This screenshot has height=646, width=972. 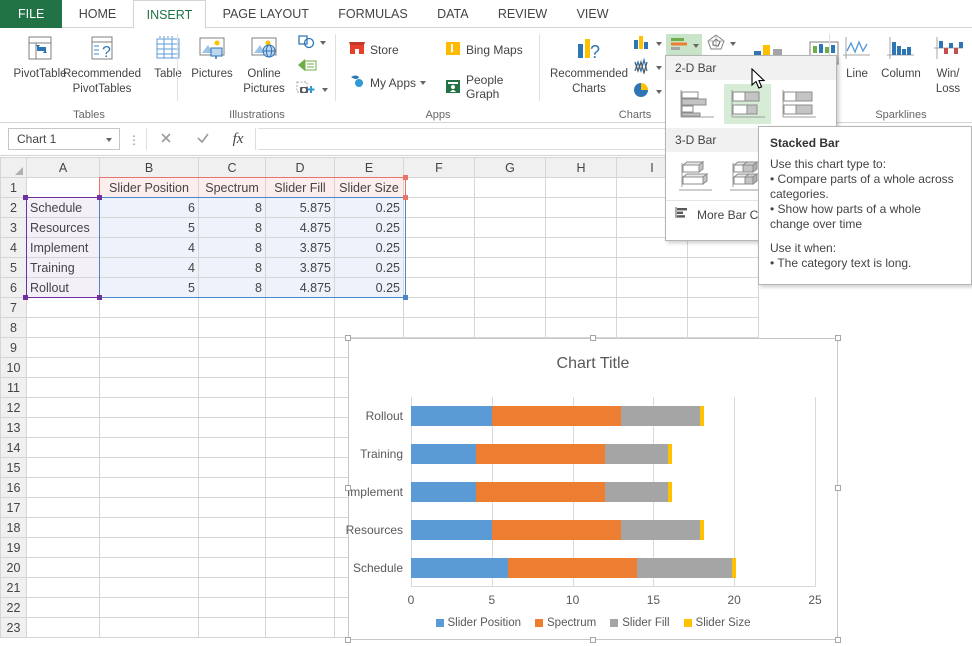 What do you see at coordinates (149, 167) in the screenshot?
I see `column-header-b: B` at bounding box center [149, 167].